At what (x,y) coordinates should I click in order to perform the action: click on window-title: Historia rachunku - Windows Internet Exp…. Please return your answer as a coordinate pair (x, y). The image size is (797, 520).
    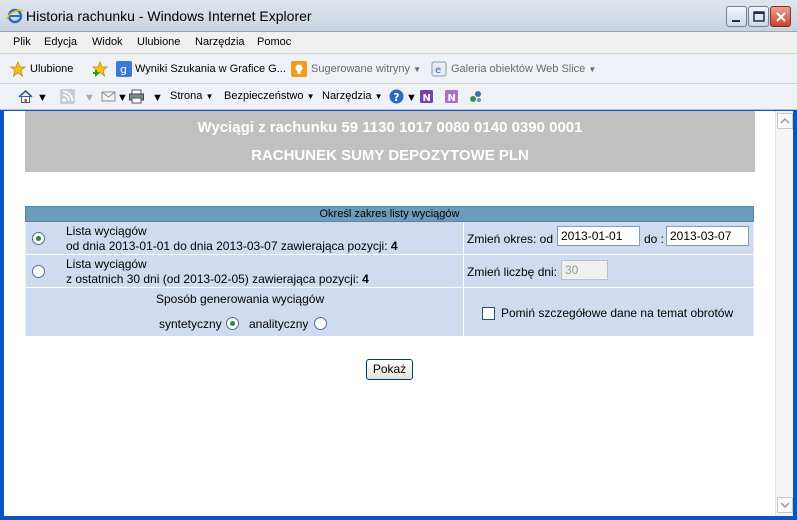
    Looking at the image, I should click on (169, 16).